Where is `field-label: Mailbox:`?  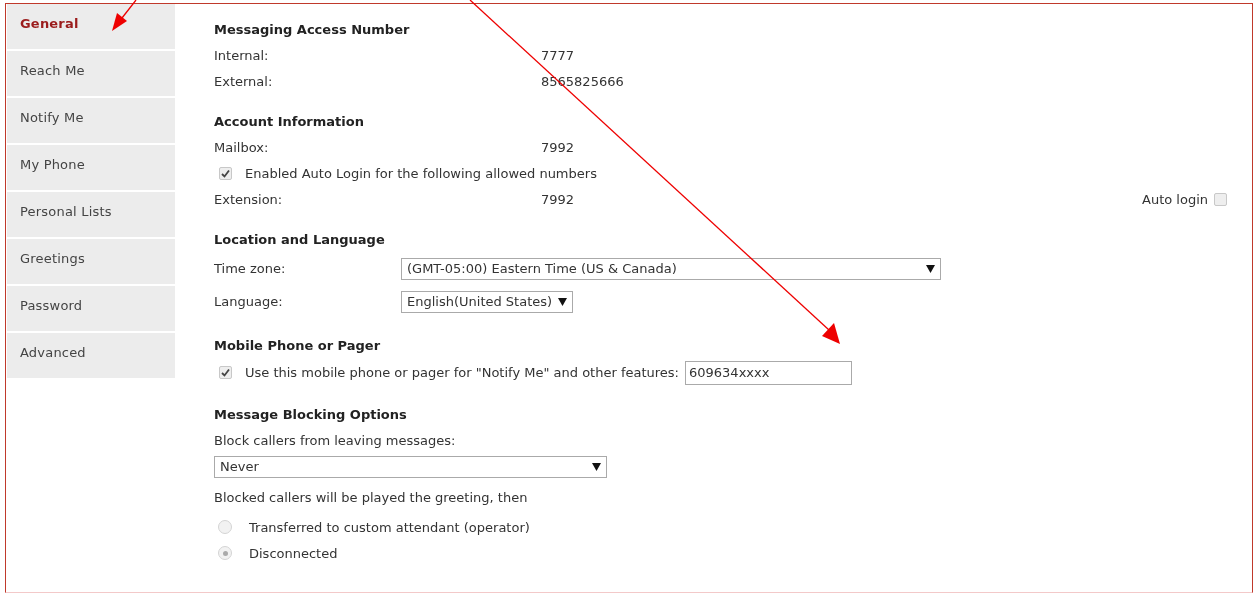
field-label: Mailbox: is located at coordinates (242, 147).